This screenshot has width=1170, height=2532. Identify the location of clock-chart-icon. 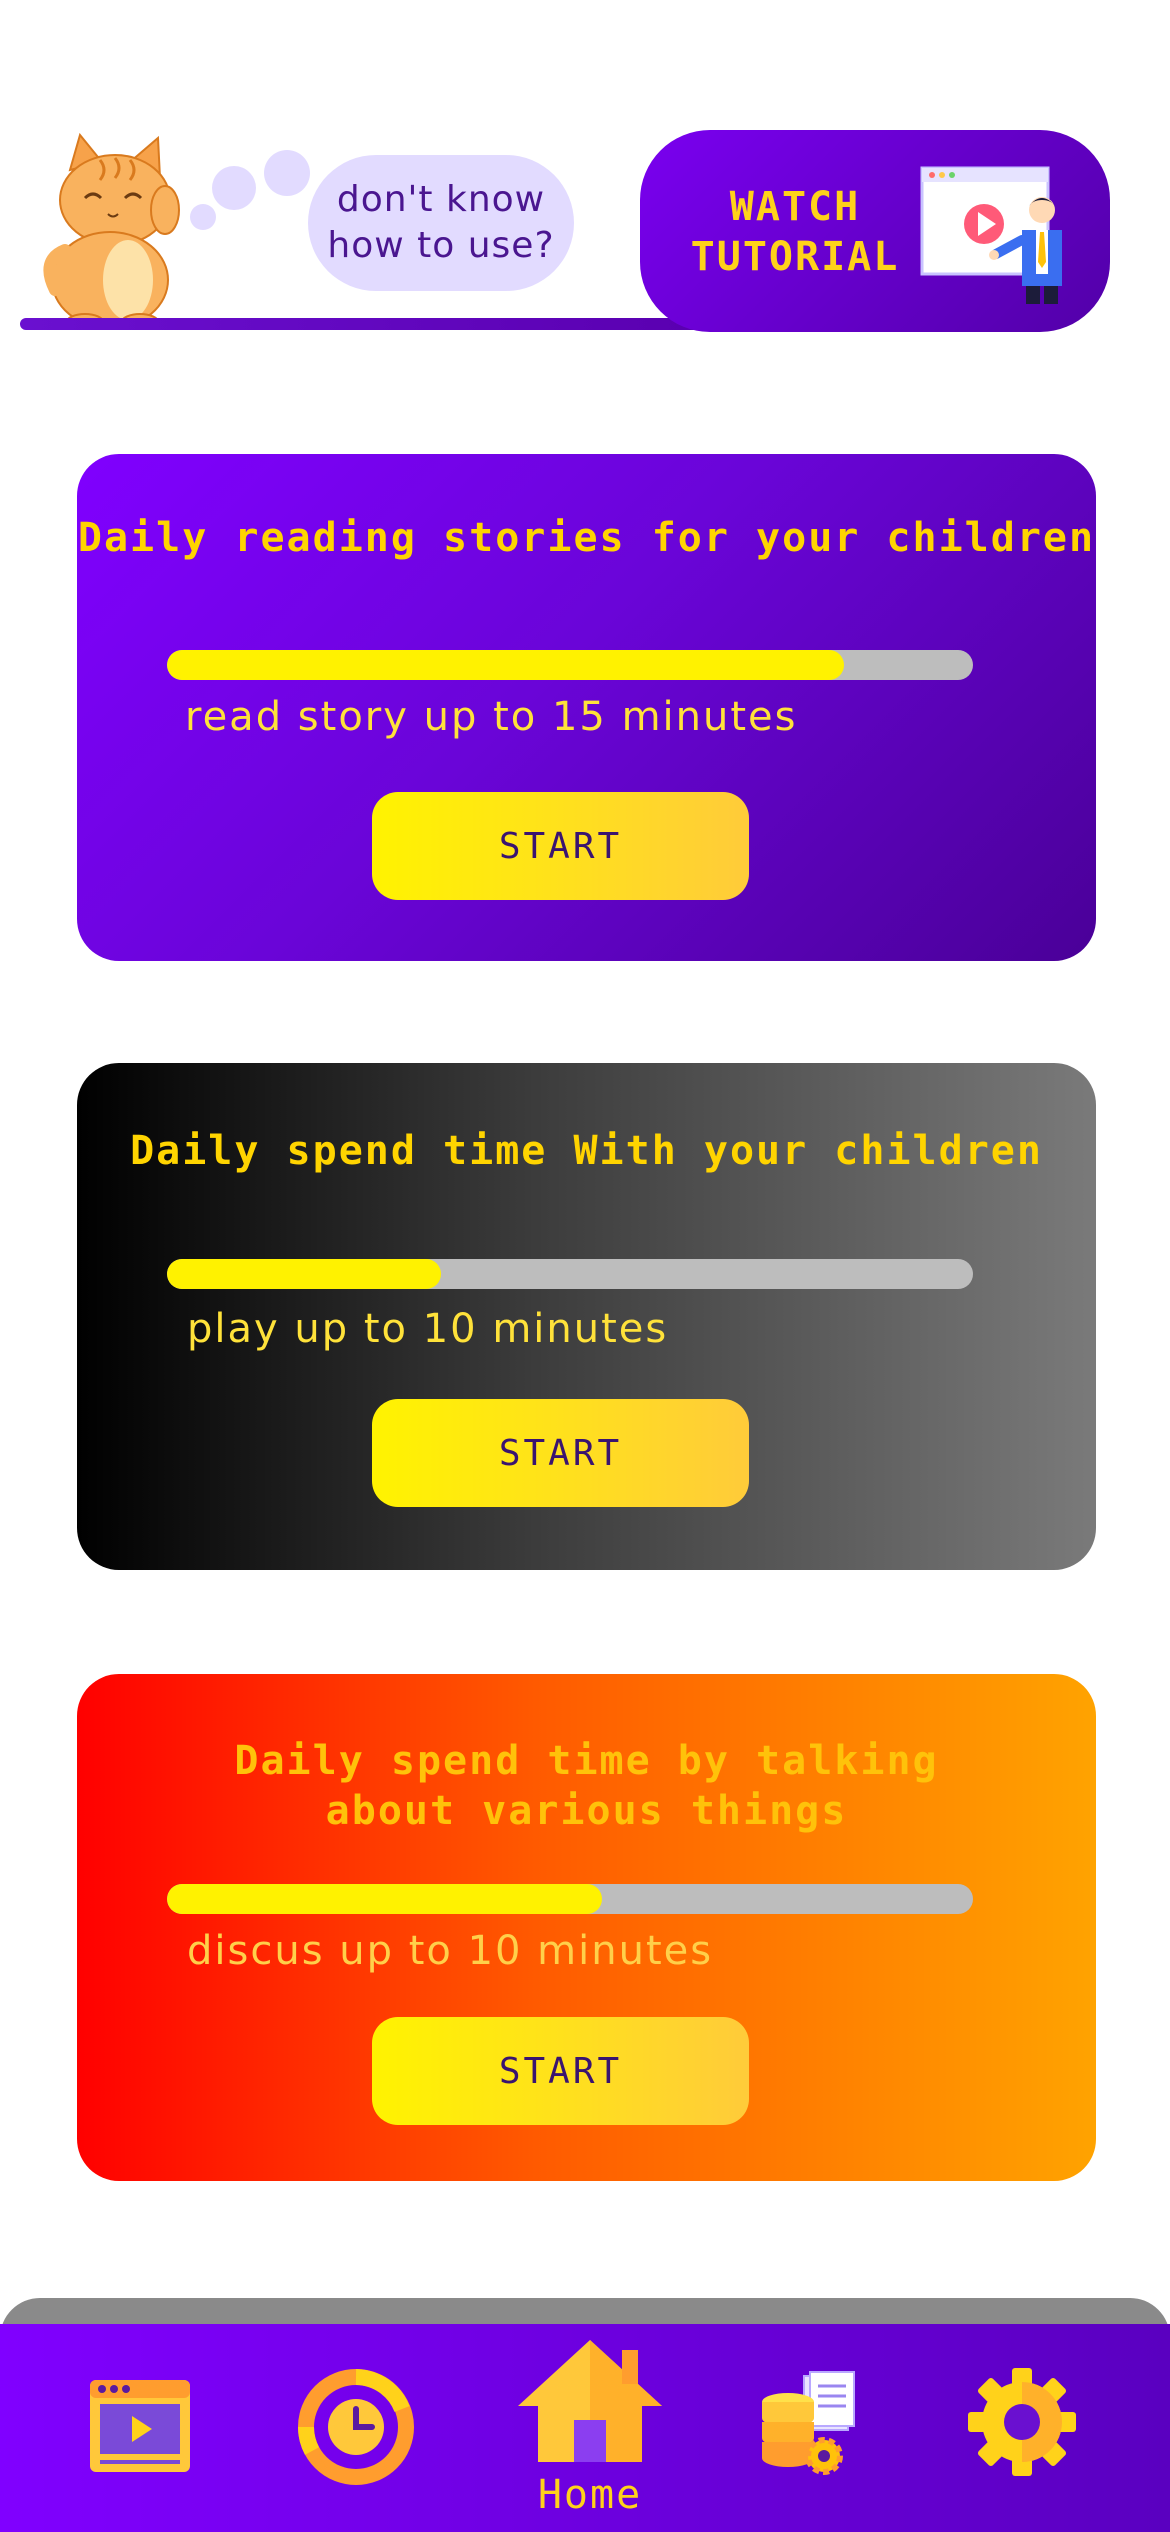
(355, 2427).